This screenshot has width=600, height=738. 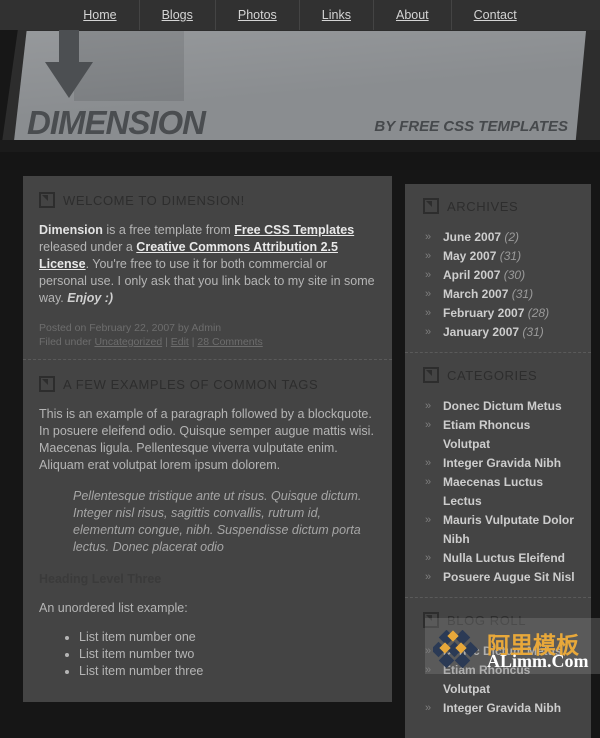 What do you see at coordinates (512, 646) in the screenshot?
I see `watermark-overlay: 阿里模板 ALimm.Com` at bounding box center [512, 646].